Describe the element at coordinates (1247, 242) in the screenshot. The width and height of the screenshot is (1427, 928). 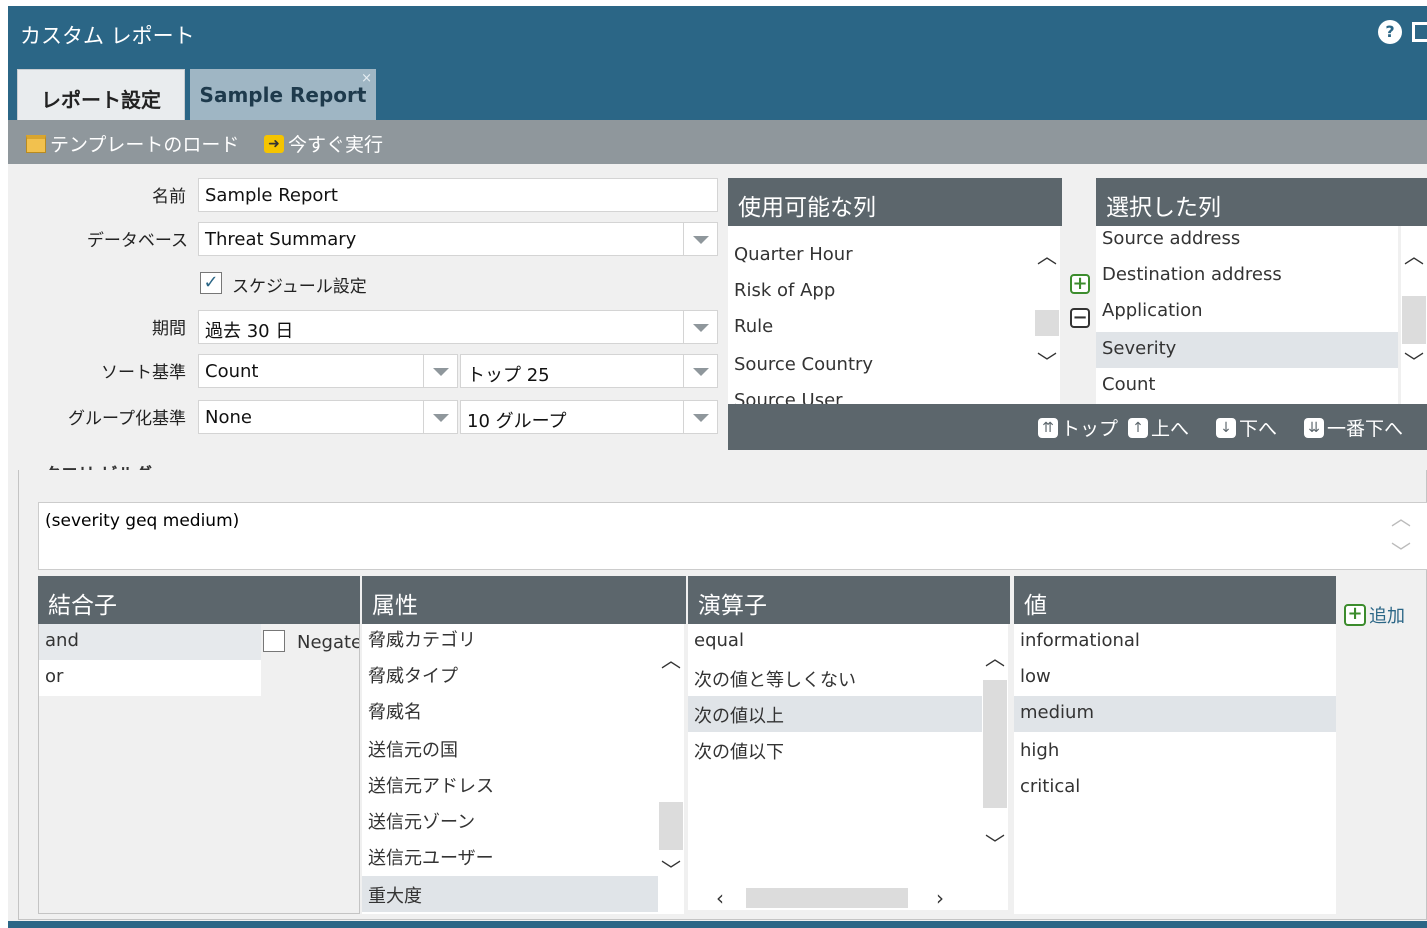
I see `list-item: Source address` at that location.